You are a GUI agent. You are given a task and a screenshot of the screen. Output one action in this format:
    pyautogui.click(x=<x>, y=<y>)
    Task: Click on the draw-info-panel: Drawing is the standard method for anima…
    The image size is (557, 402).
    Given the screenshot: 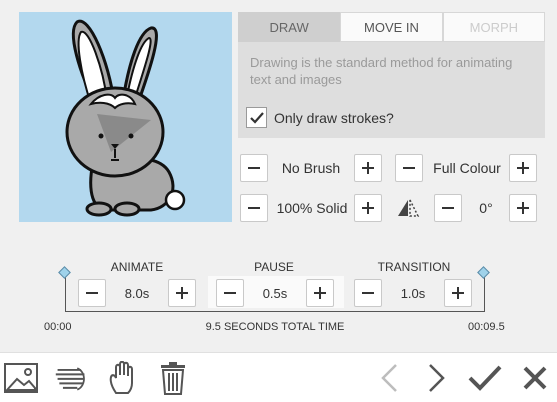 What is the action you would take?
    pyautogui.click(x=391, y=90)
    